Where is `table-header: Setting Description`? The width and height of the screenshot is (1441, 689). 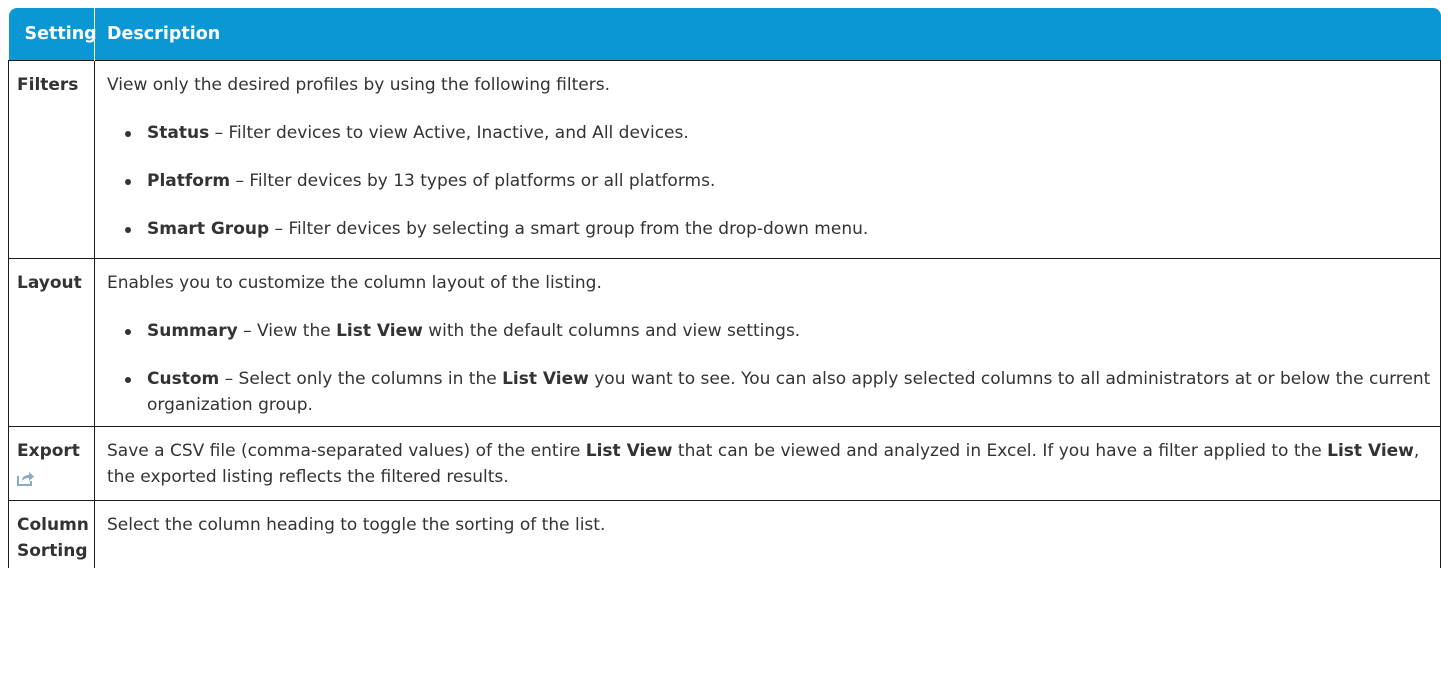
table-header: Setting Description is located at coordinates (724, 34).